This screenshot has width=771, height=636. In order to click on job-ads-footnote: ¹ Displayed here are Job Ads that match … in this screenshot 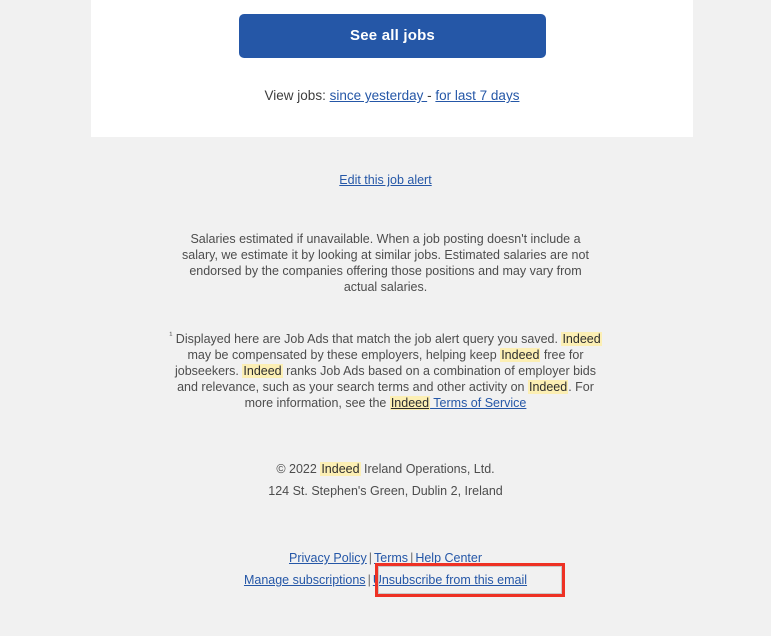, I will do `click(385, 369)`.